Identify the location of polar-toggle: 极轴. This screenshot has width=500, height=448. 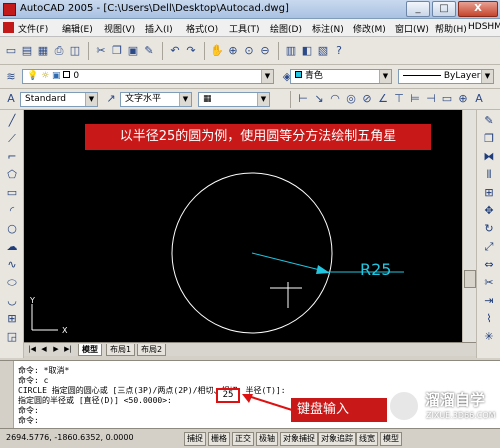
(267, 439).